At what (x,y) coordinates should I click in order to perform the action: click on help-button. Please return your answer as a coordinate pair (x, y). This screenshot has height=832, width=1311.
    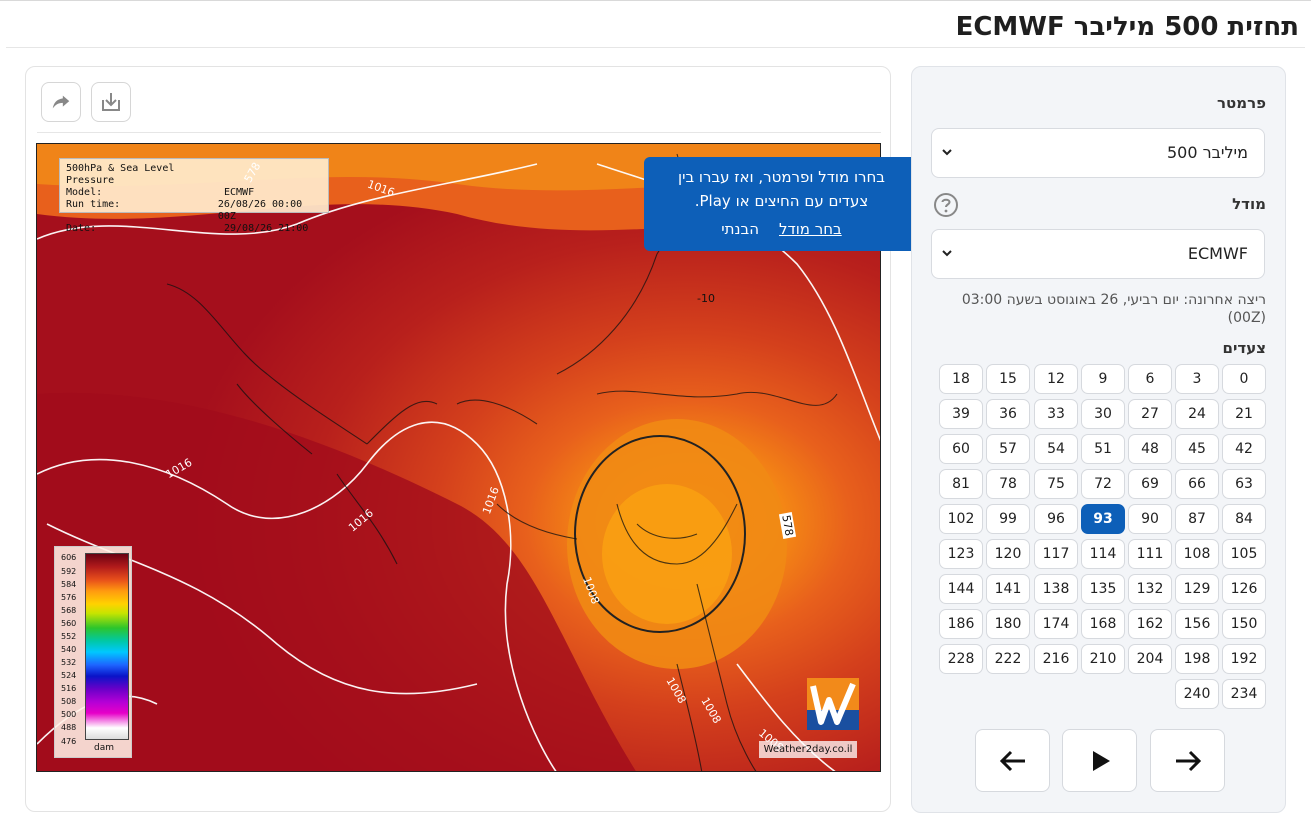
    Looking at the image, I should click on (946, 205).